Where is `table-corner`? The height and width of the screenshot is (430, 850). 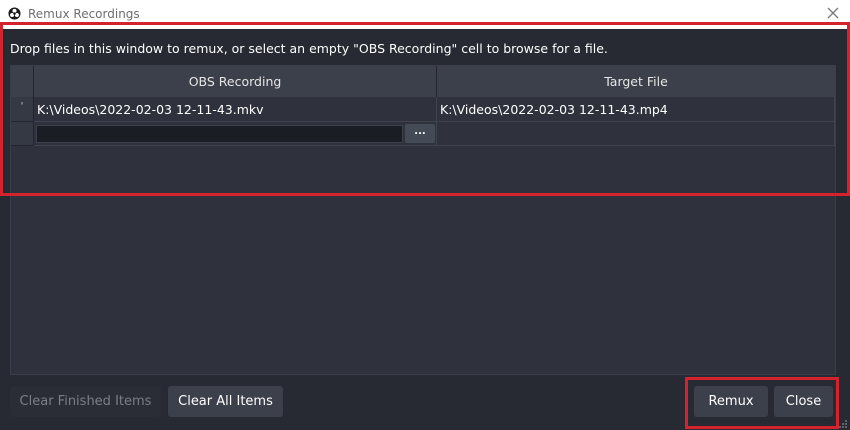
table-corner is located at coordinates (22, 81).